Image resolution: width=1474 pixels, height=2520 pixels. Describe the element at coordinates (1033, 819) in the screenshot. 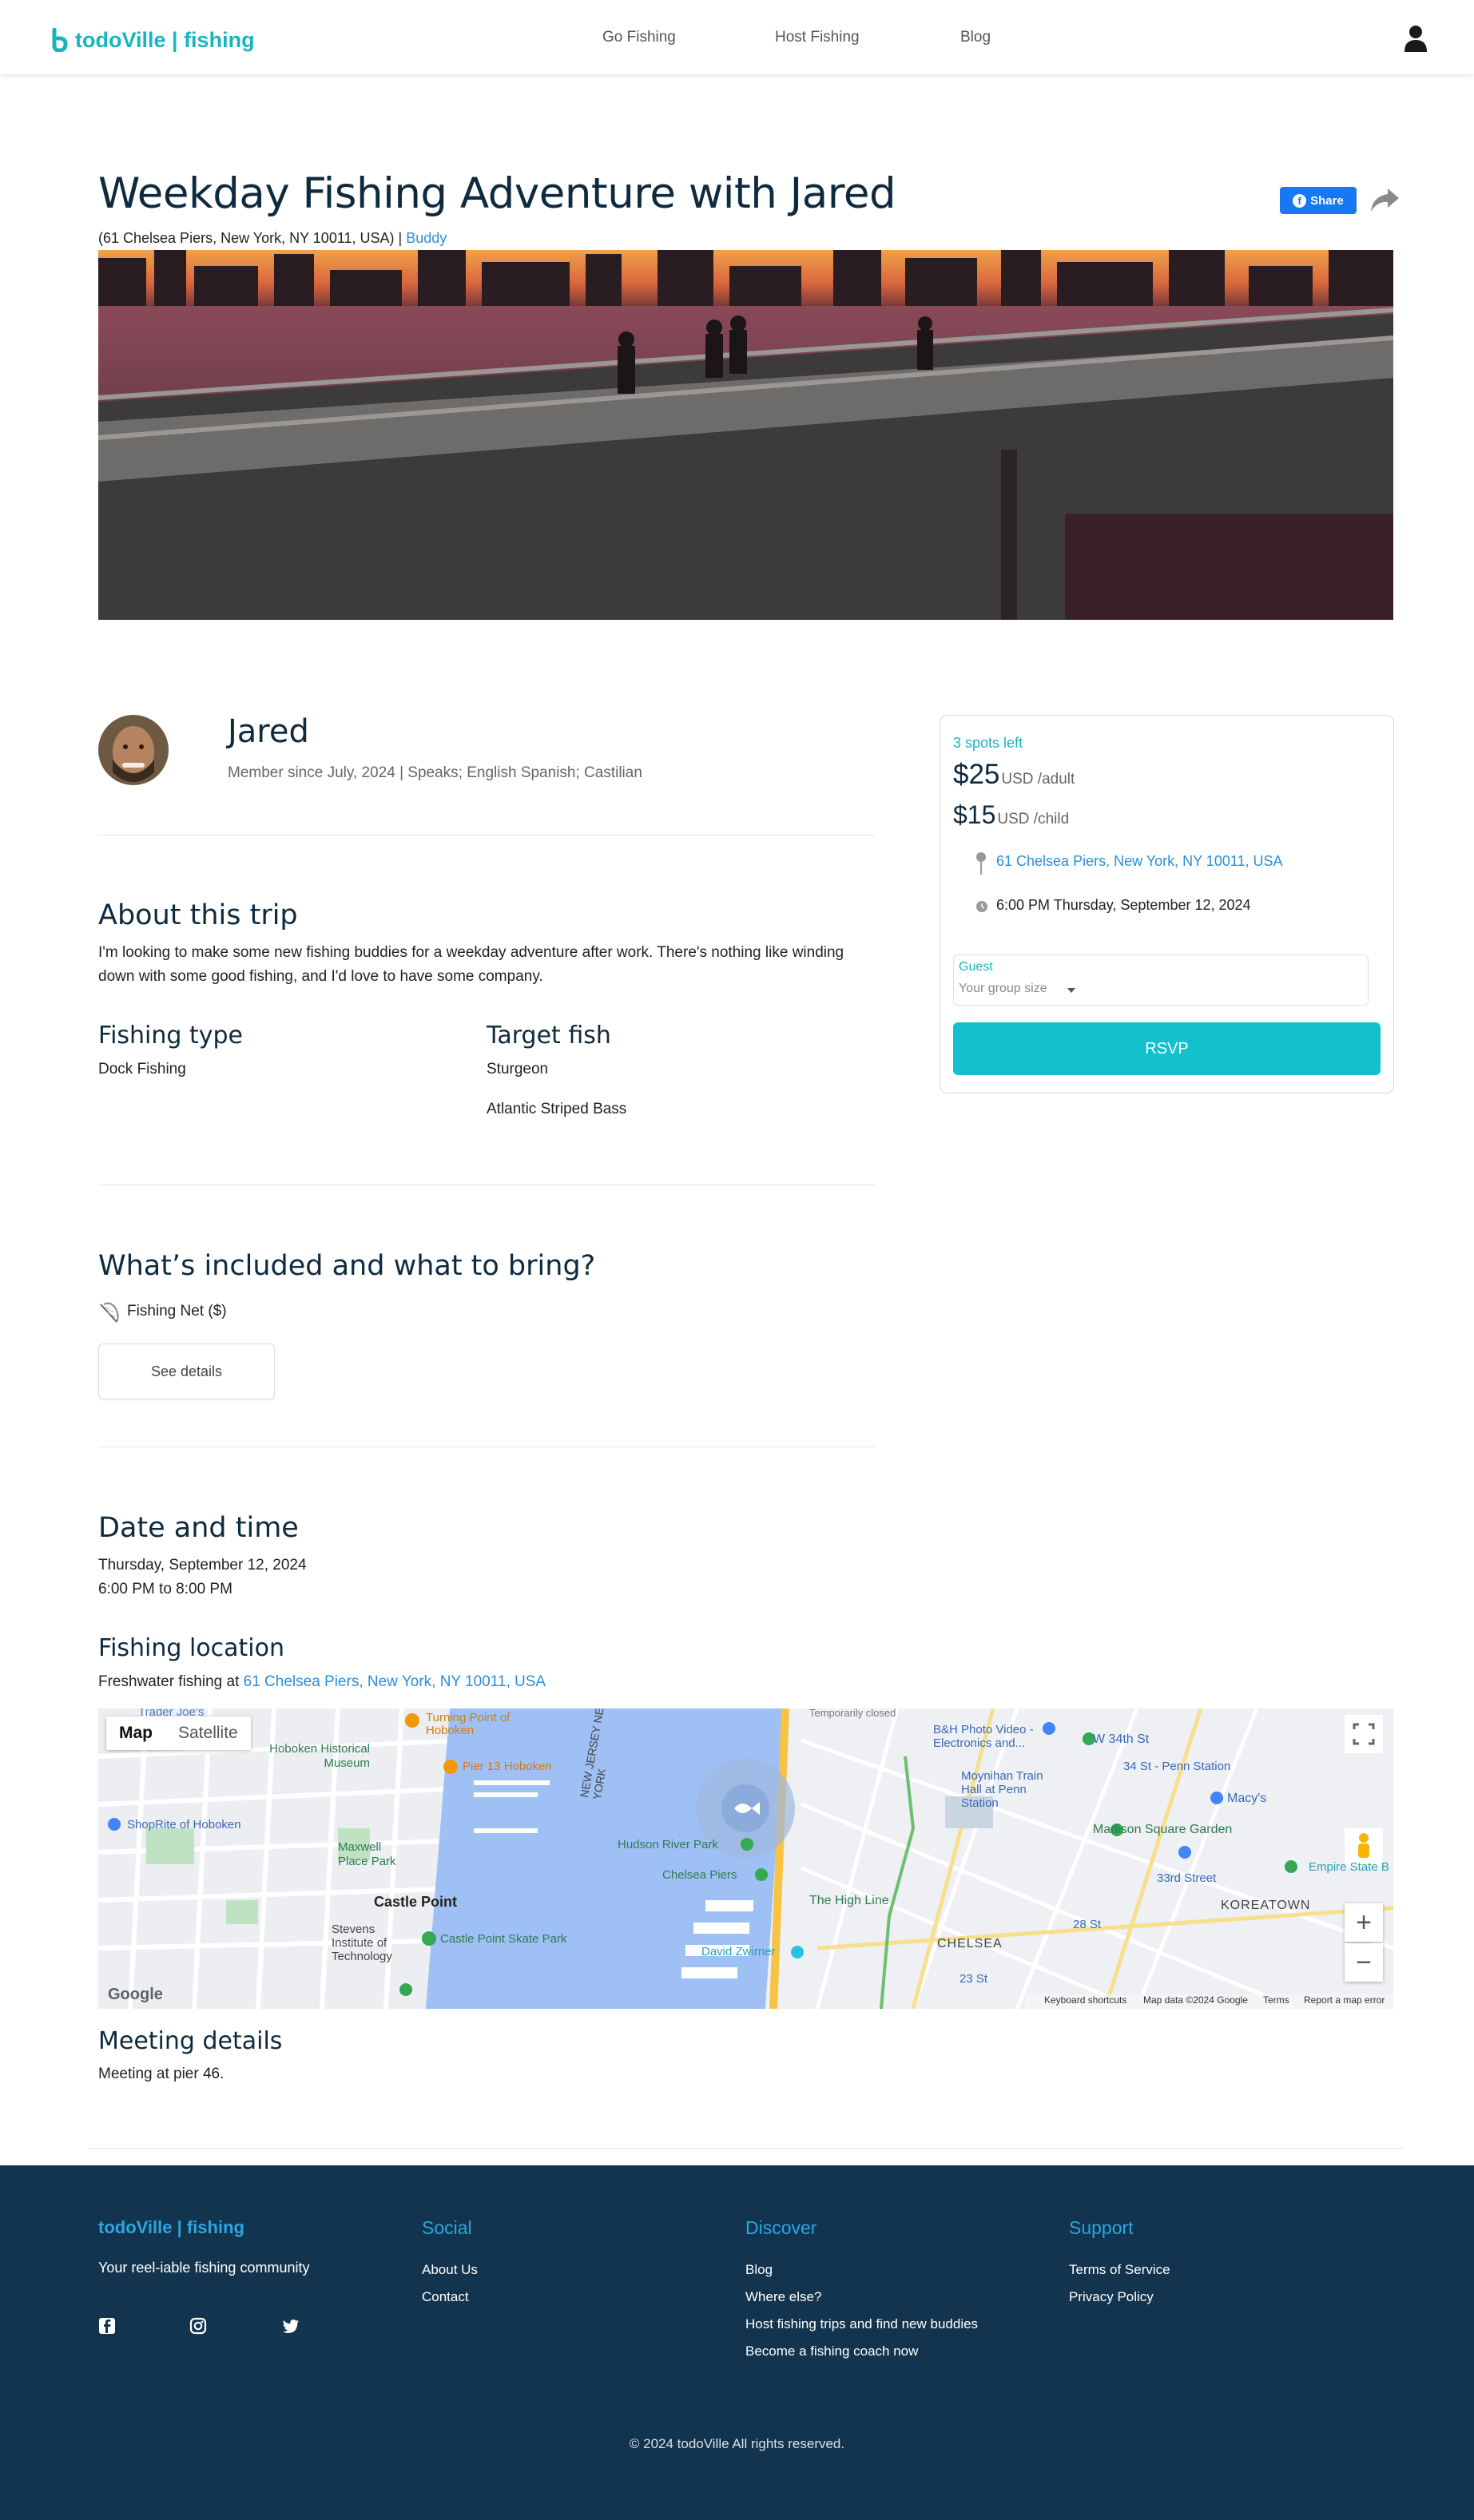

I see `child-price-unit: USD /child` at that location.